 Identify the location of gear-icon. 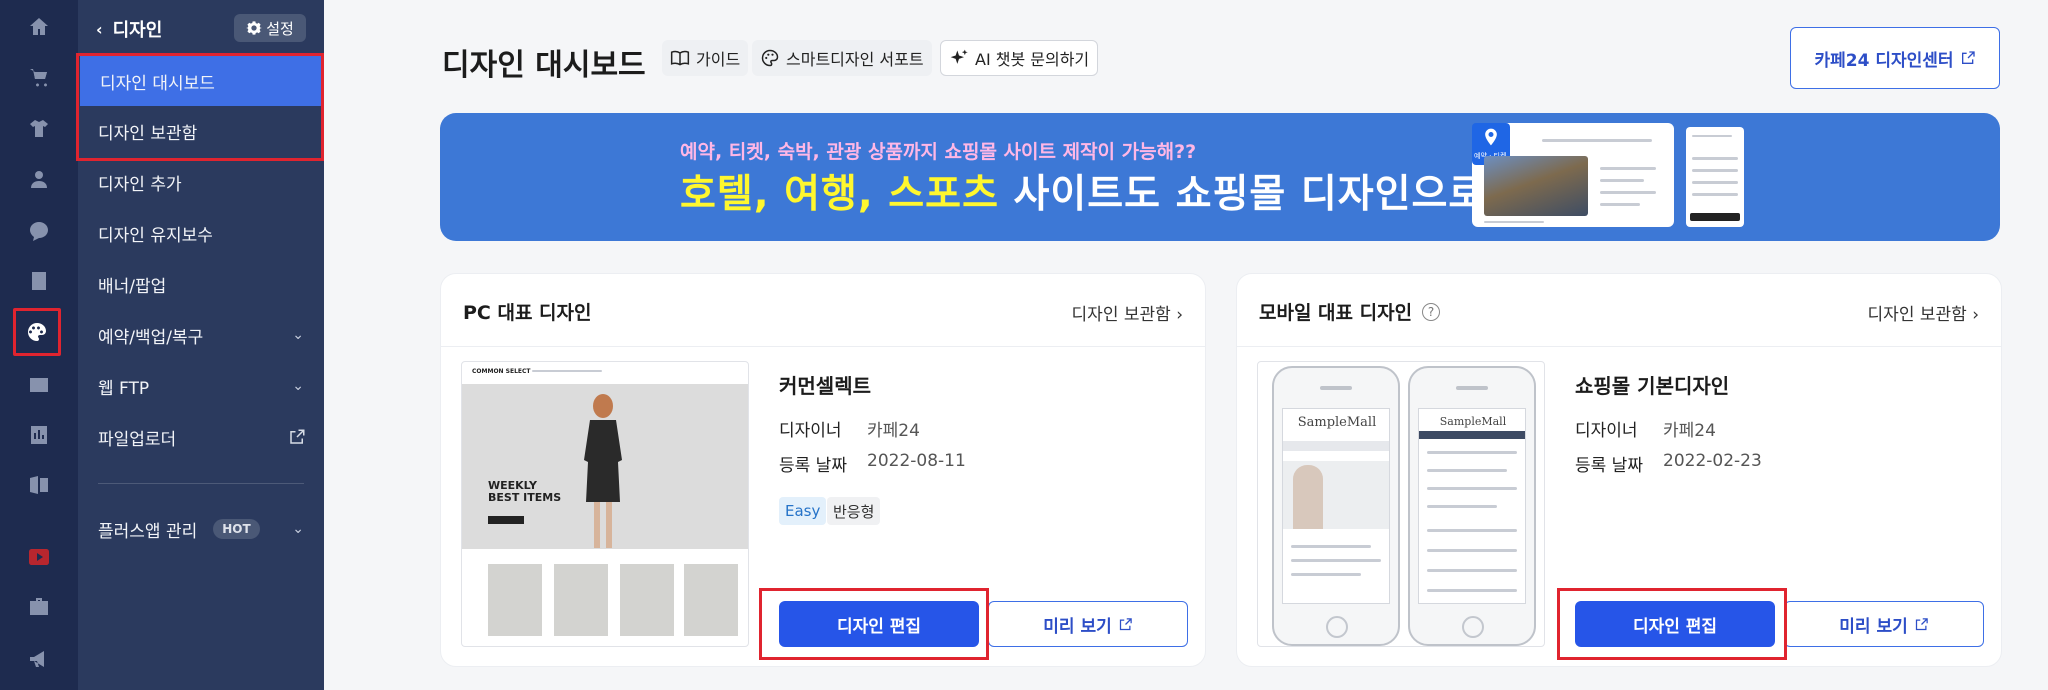
(254, 28).